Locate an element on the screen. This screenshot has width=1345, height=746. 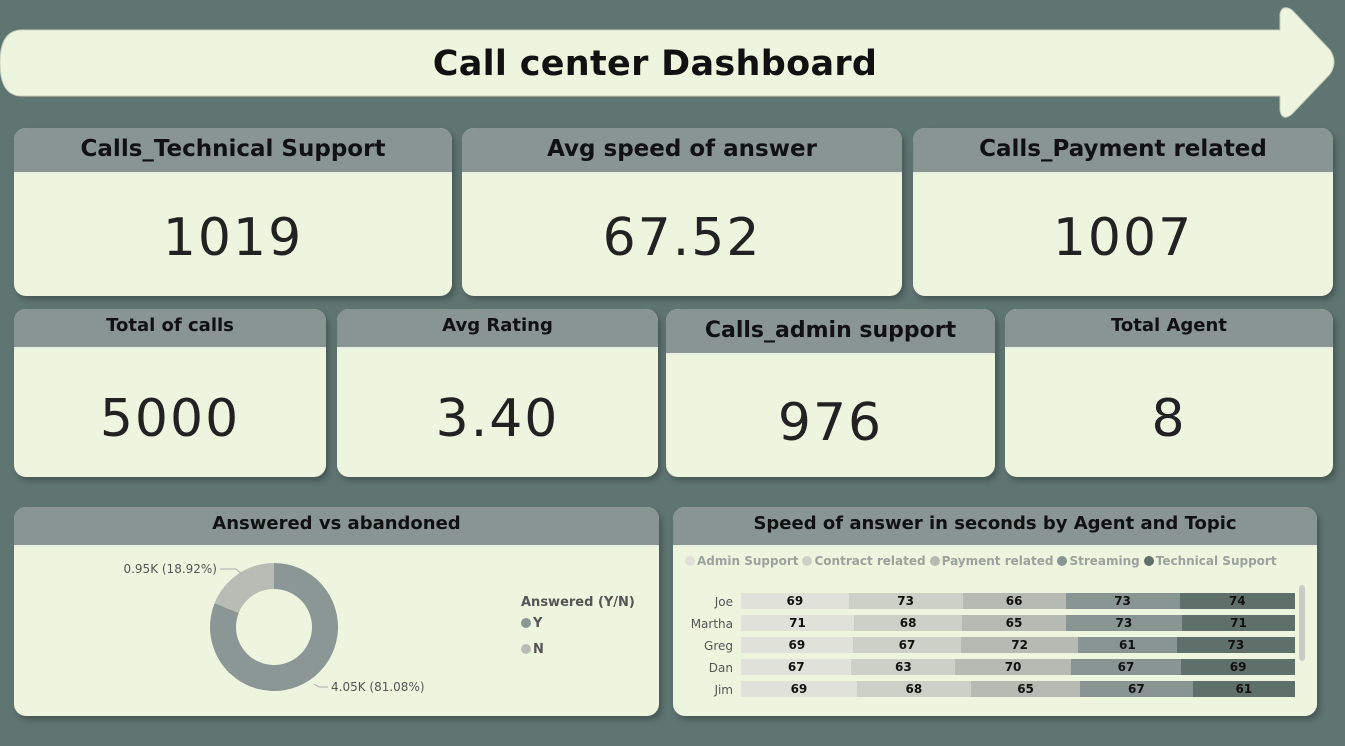
legend-label: Payment related is located at coordinates (997, 561).